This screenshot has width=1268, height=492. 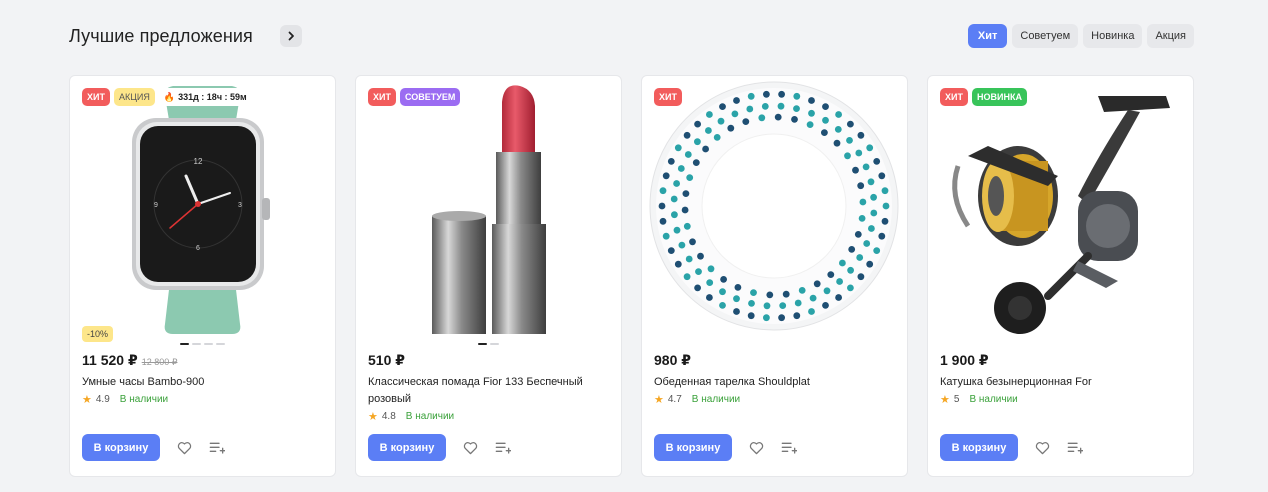 I want to click on product-image: 12 6 9 3, so click(x=202, y=207).